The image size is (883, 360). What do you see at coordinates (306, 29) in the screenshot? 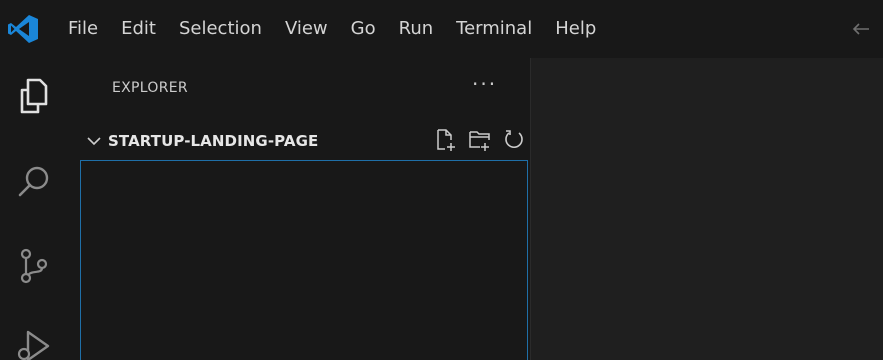
I see `menu-view: View` at bounding box center [306, 29].